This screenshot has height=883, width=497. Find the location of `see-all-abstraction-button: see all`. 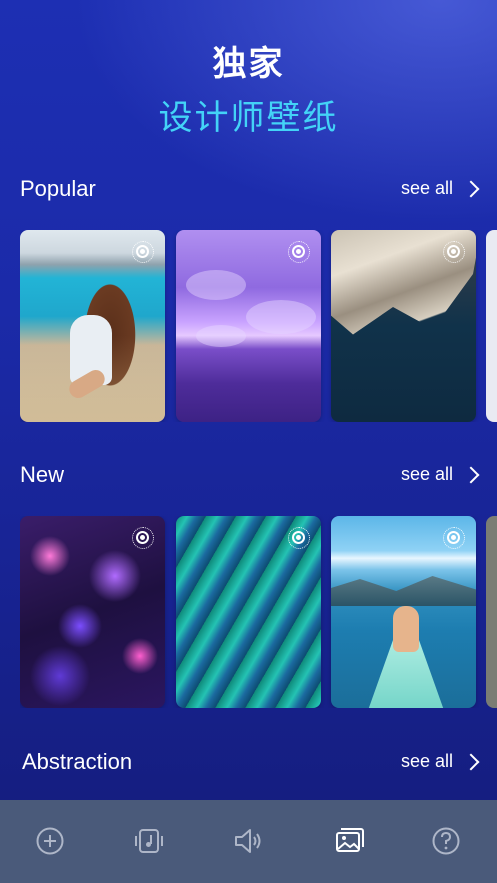

see-all-abstraction-button: see all is located at coordinates (442, 761).